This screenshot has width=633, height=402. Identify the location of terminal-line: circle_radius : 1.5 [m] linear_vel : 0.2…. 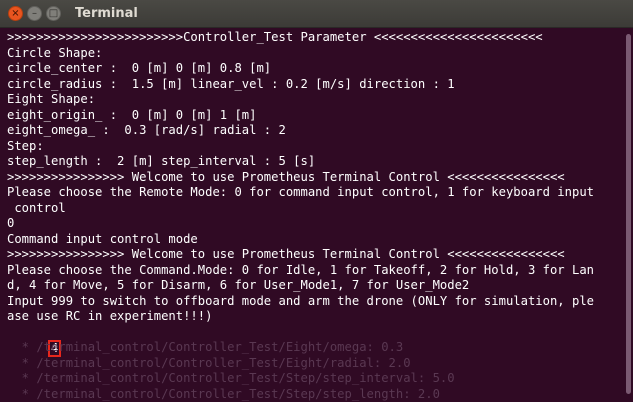
(231, 83).